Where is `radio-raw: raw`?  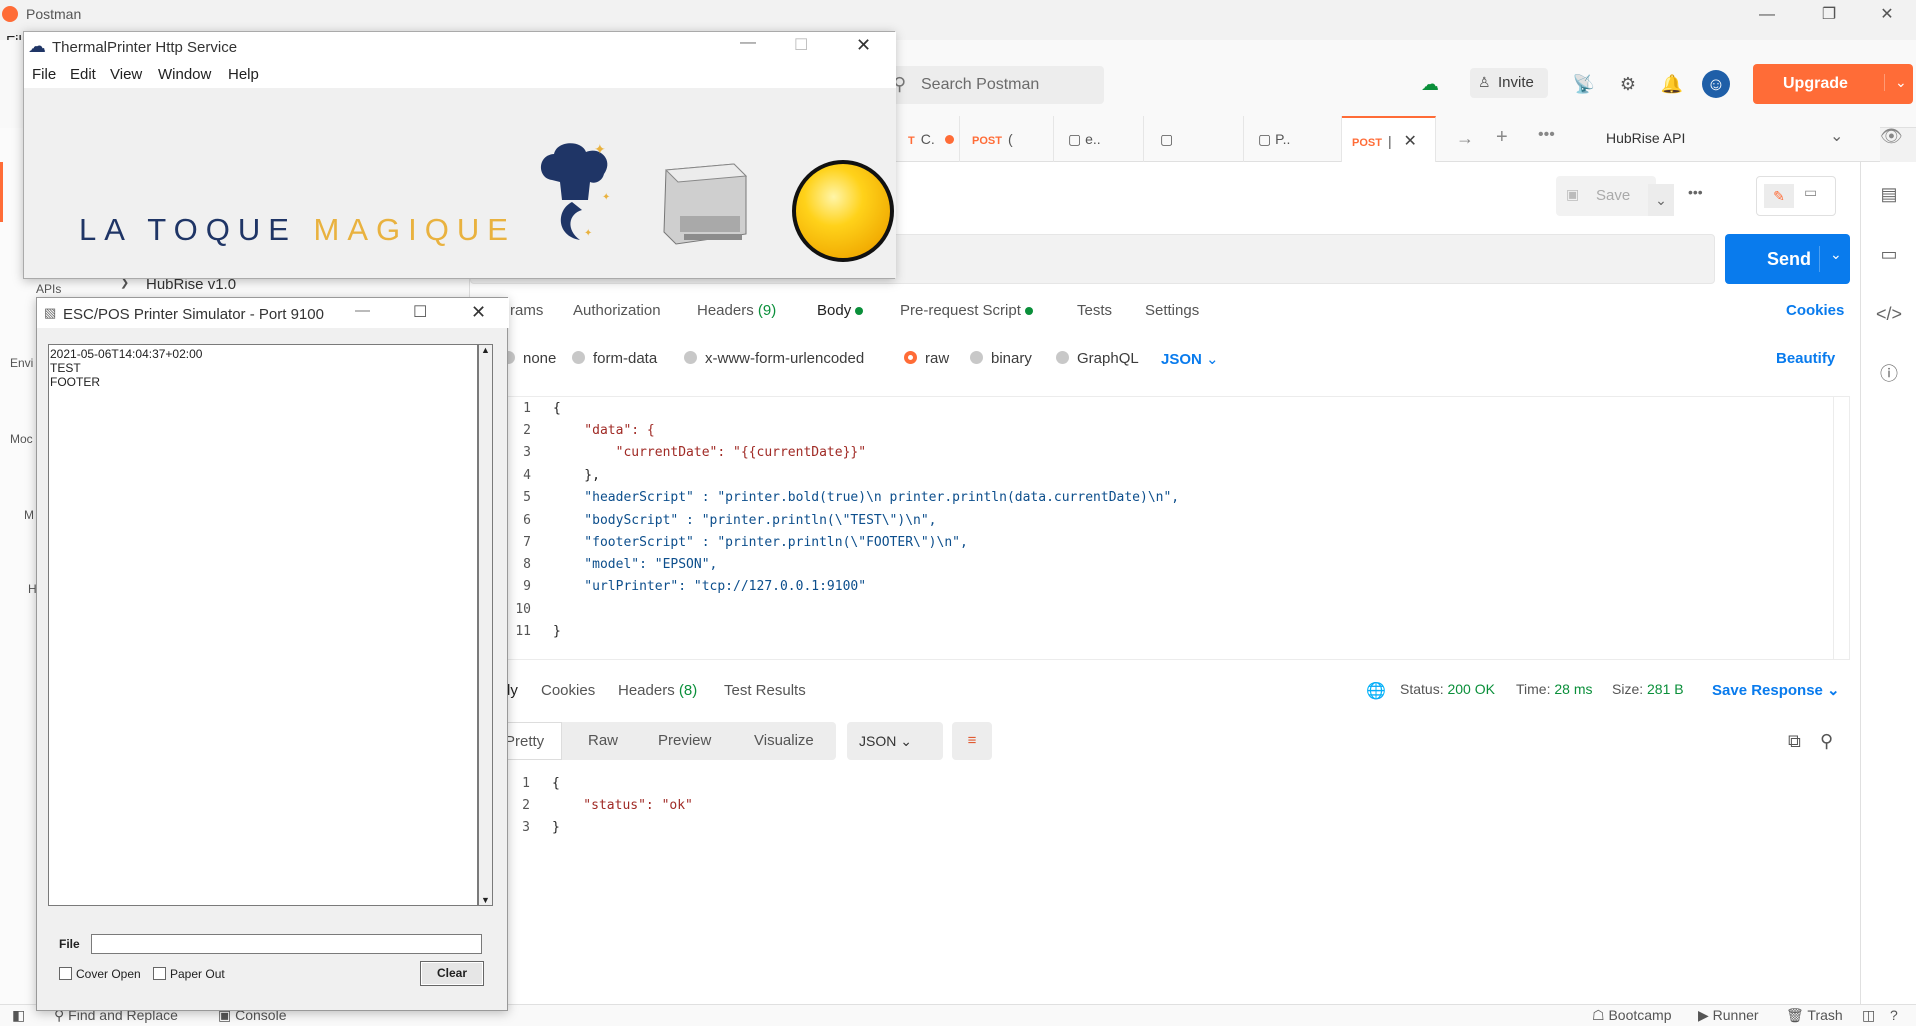
radio-raw: raw is located at coordinates (926, 358).